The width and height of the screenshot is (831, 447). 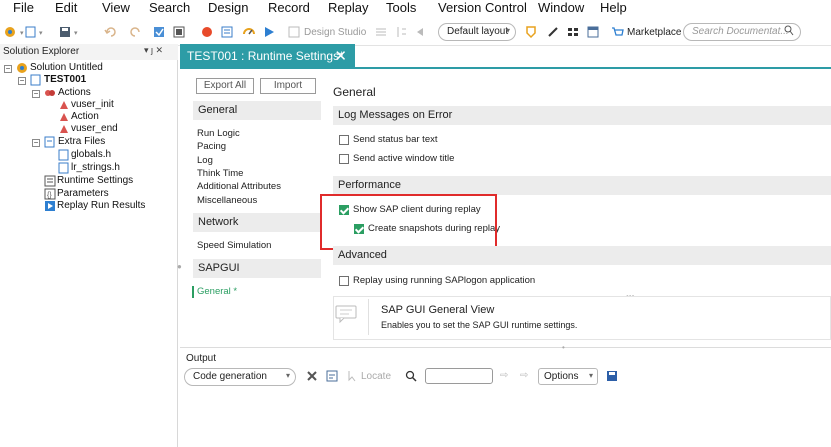 What do you see at coordinates (135, 32) in the screenshot?
I see `redo-icon` at bounding box center [135, 32].